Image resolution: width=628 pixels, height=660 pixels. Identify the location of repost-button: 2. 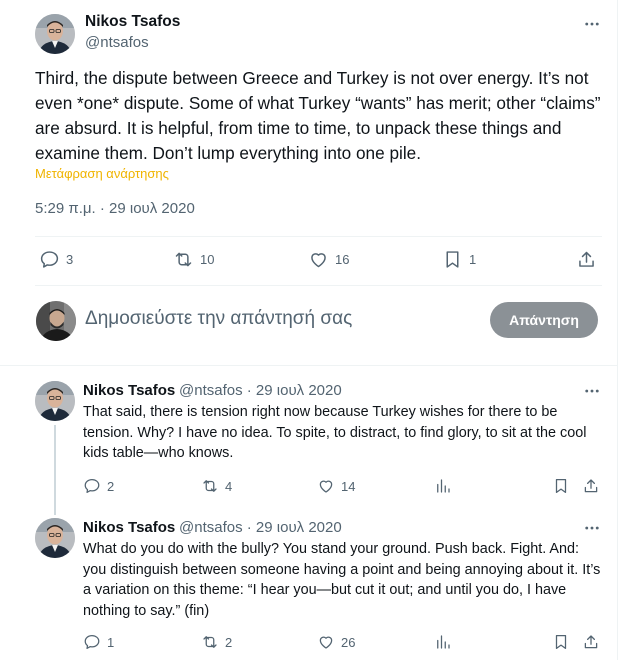
(216, 642).